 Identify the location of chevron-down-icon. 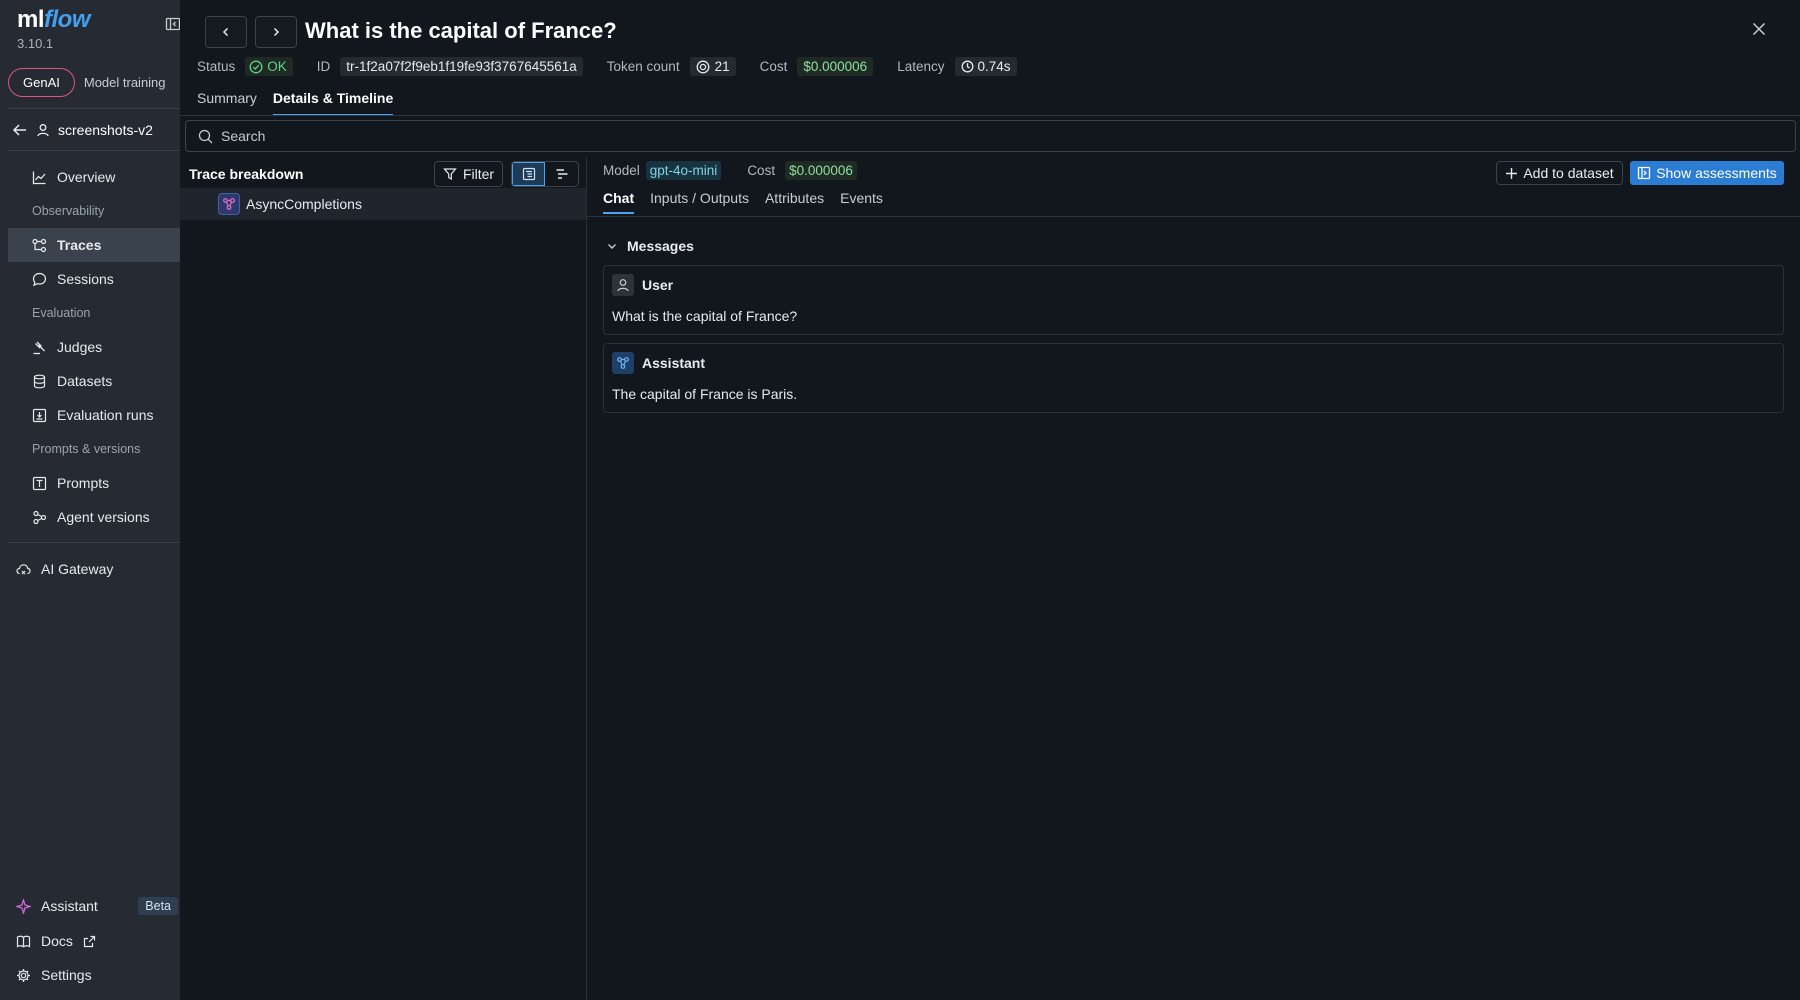
(612, 246).